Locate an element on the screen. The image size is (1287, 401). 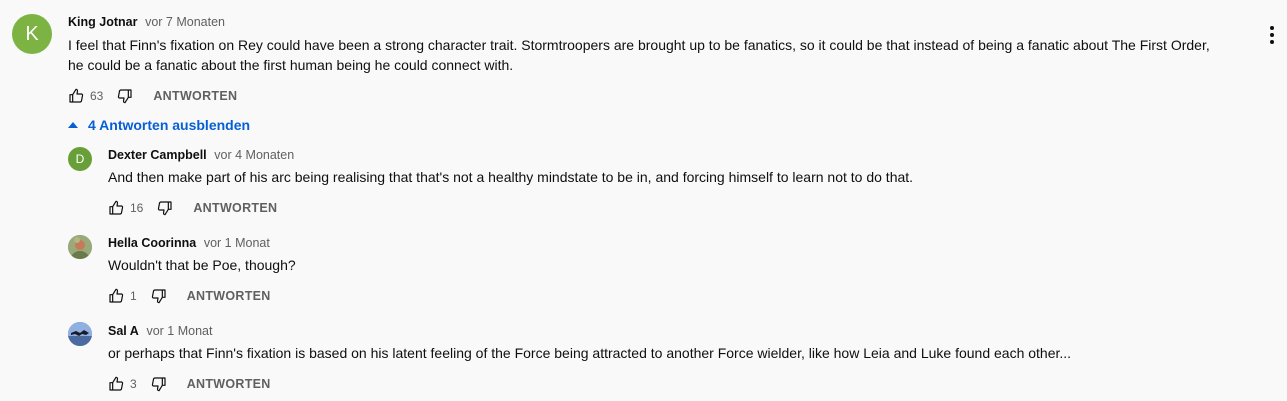
caret-up-icon is located at coordinates (73, 125).